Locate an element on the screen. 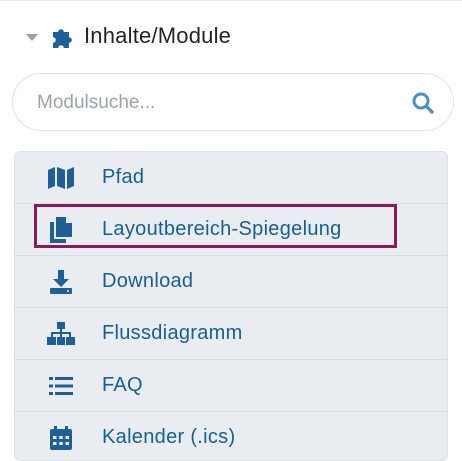 The width and height of the screenshot is (462, 461). module-item-download: Download is located at coordinates (231, 282).